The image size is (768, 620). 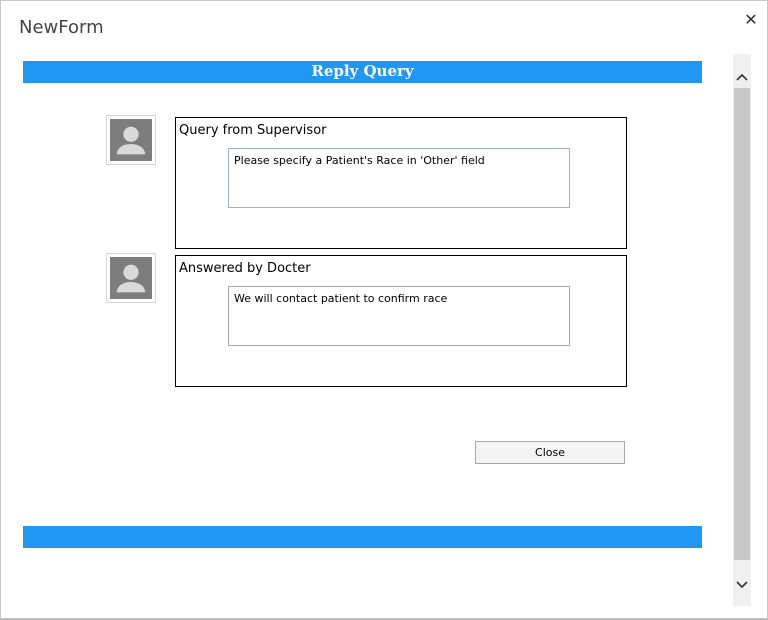 What do you see at coordinates (742, 324) in the screenshot?
I see `scroll-thumb` at bounding box center [742, 324].